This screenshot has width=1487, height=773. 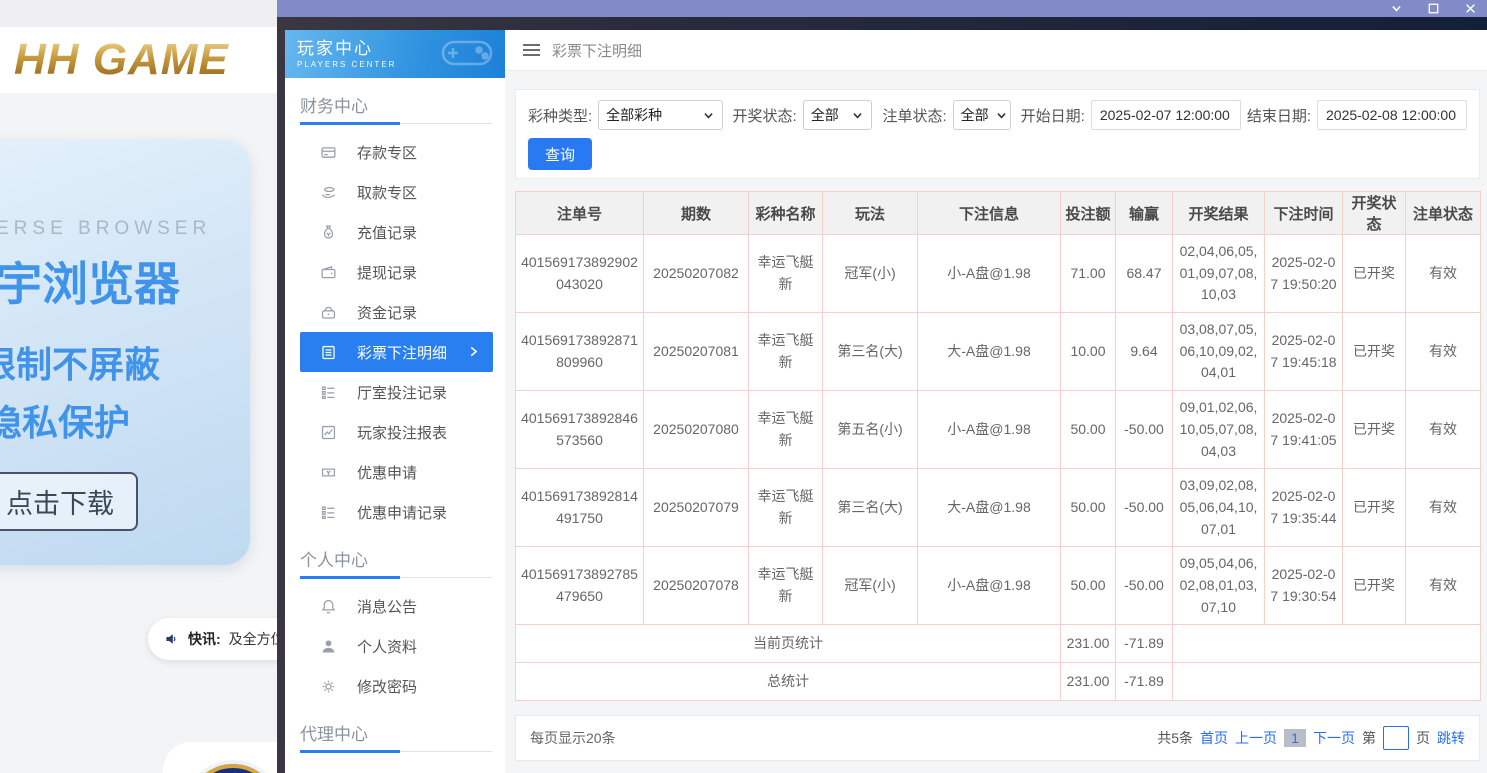 What do you see at coordinates (328, 686) in the screenshot?
I see `gear-icon` at bounding box center [328, 686].